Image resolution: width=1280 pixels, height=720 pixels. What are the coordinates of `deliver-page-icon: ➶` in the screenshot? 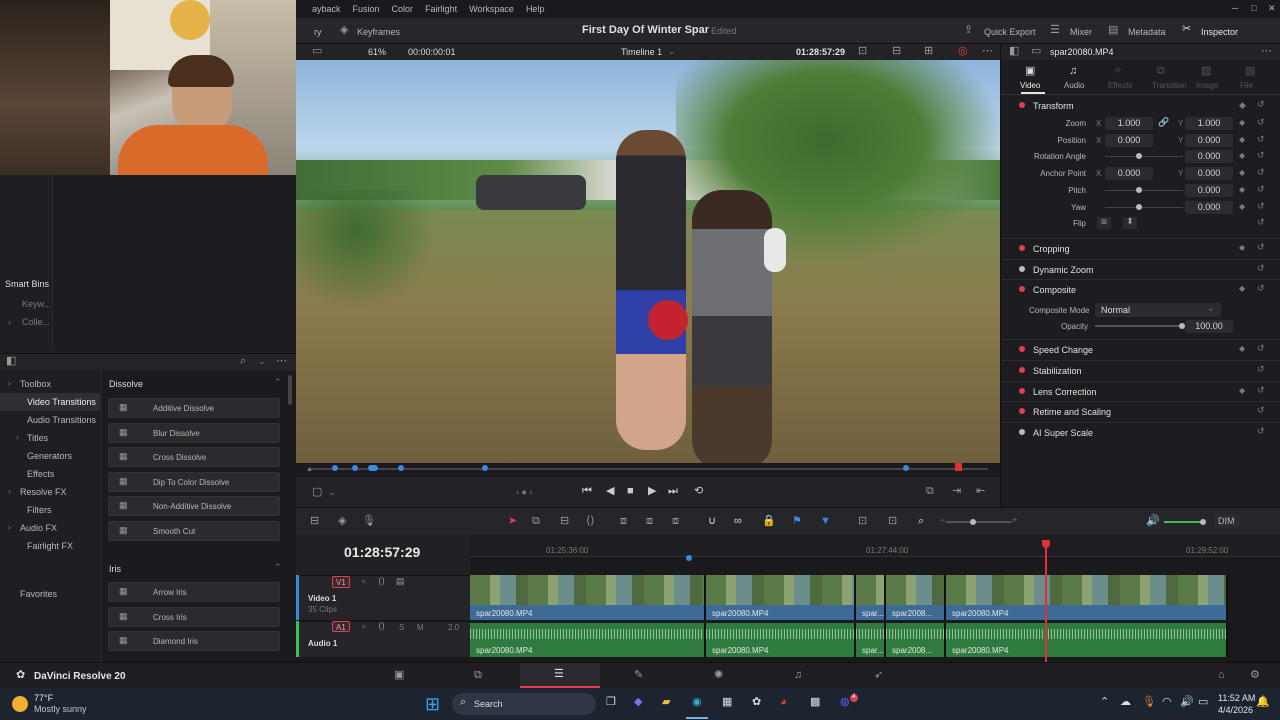 It's located at (878, 675).